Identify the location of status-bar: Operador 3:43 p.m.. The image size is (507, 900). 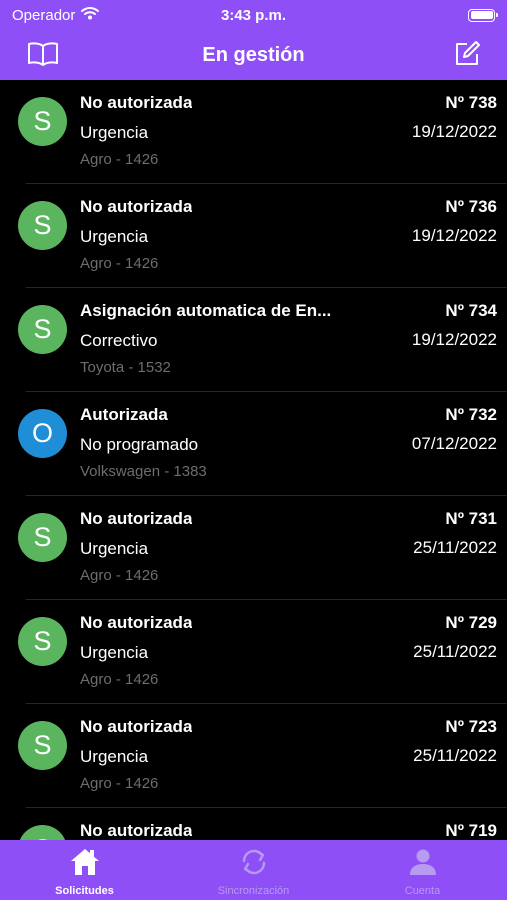
(253, 15).